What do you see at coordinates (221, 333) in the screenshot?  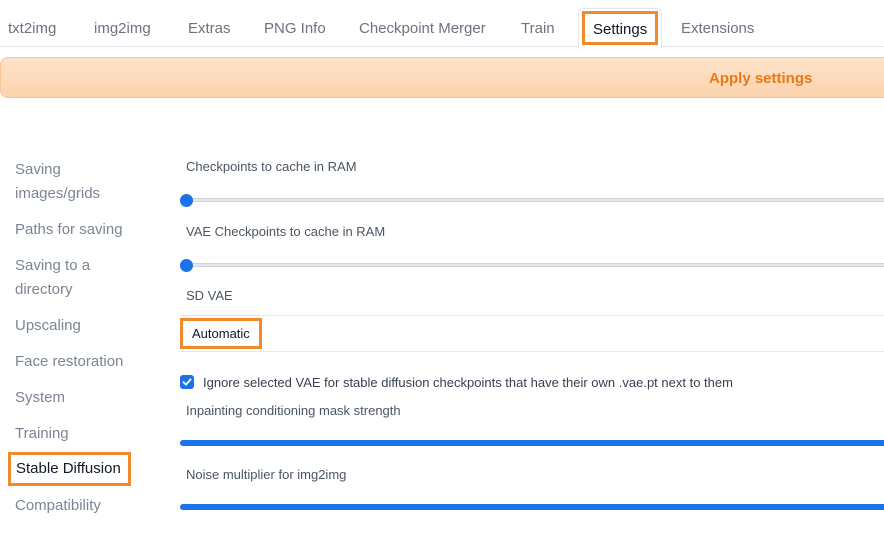 I see `sd-vae-selected-value: Automatic` at bounding box center [221, 333].